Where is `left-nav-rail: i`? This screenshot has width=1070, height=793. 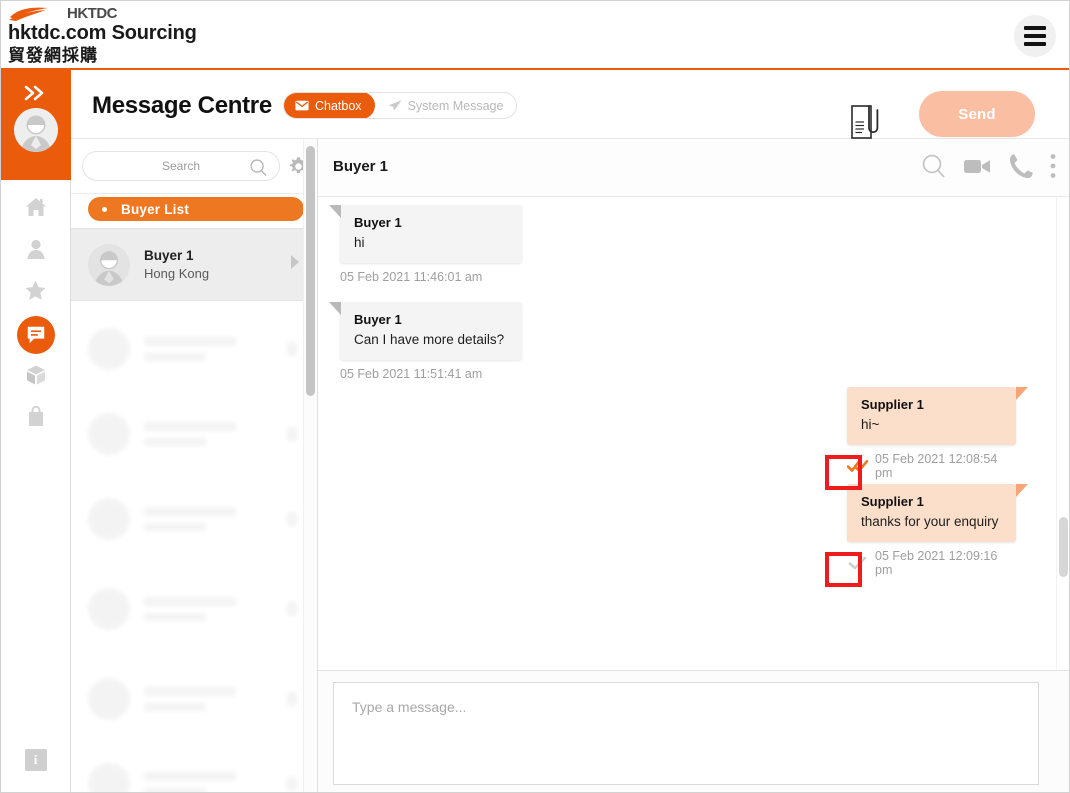
left-nav-rail: i is located at coordinates (35, 431).